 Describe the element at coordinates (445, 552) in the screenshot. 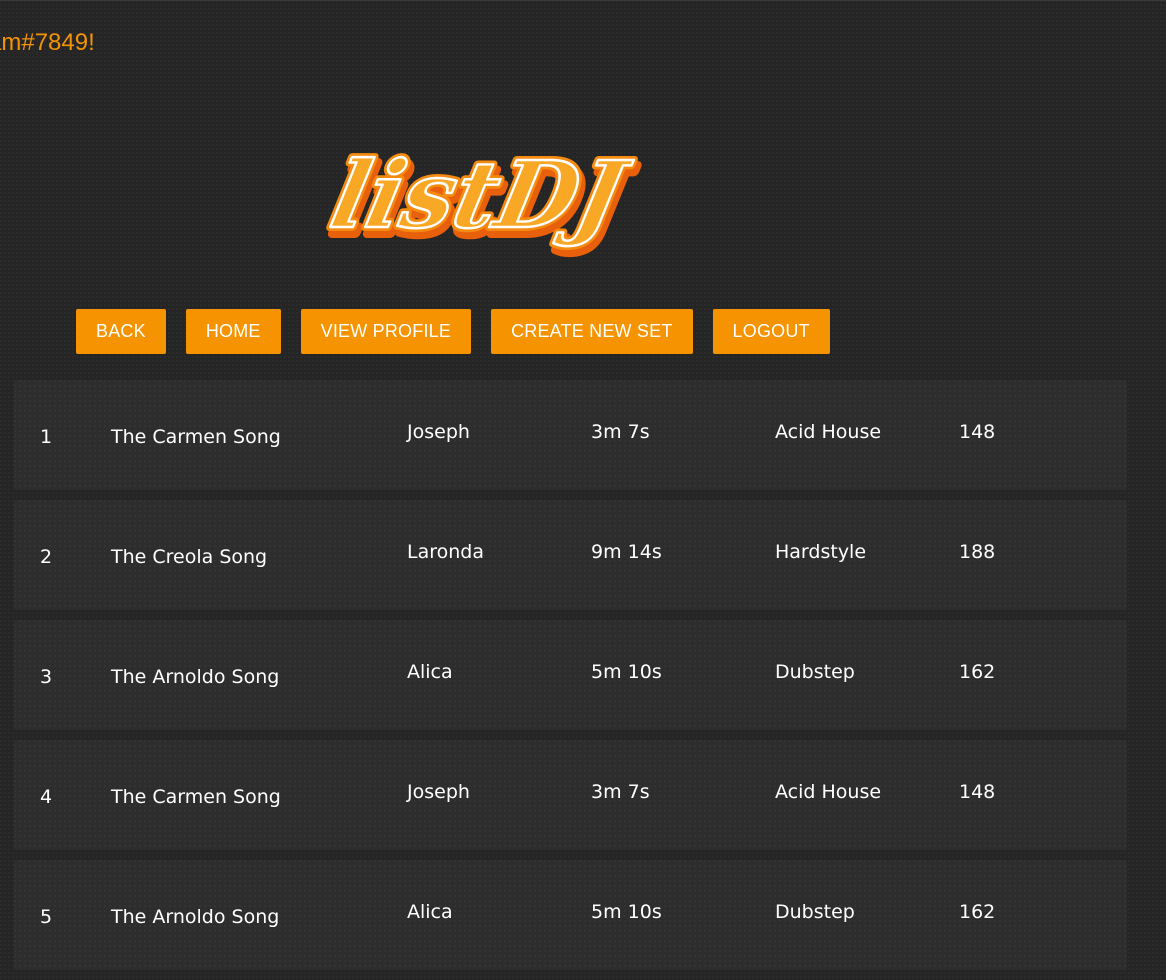

I see `track-artist: Laronda` at that location.